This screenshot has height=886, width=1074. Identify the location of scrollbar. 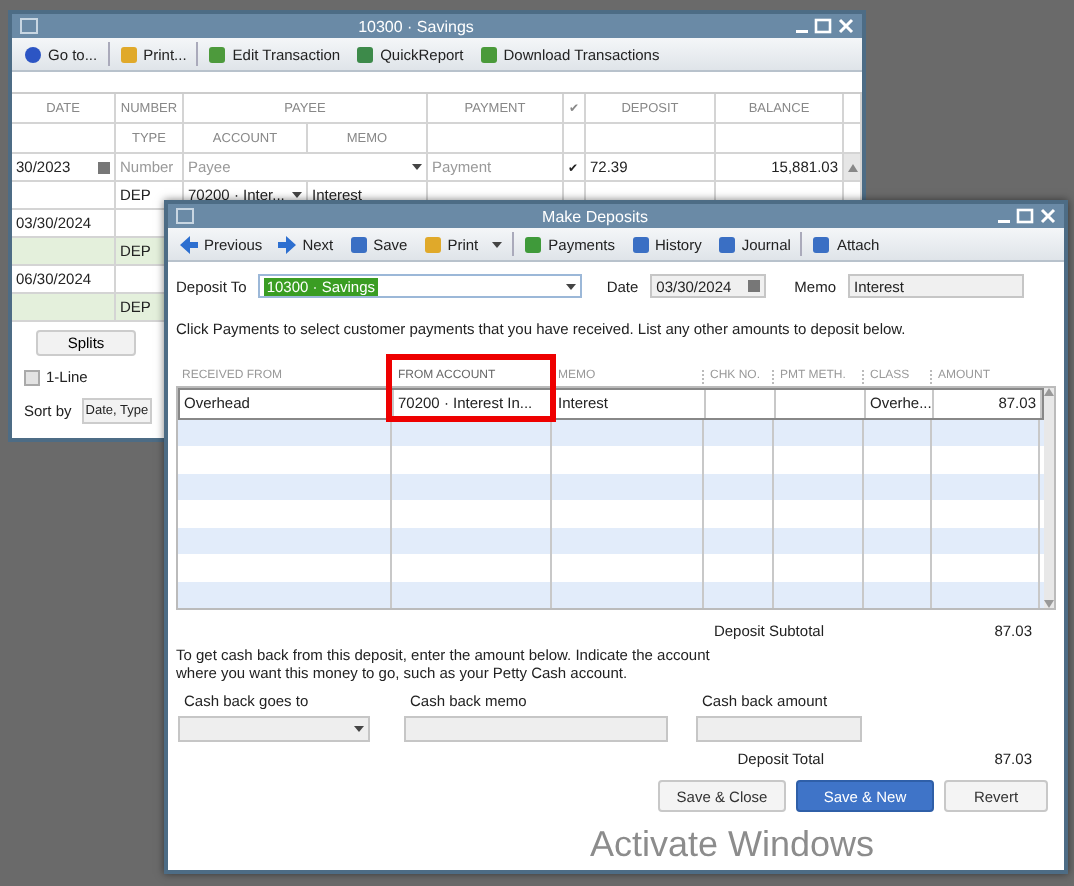
(1049, 498).